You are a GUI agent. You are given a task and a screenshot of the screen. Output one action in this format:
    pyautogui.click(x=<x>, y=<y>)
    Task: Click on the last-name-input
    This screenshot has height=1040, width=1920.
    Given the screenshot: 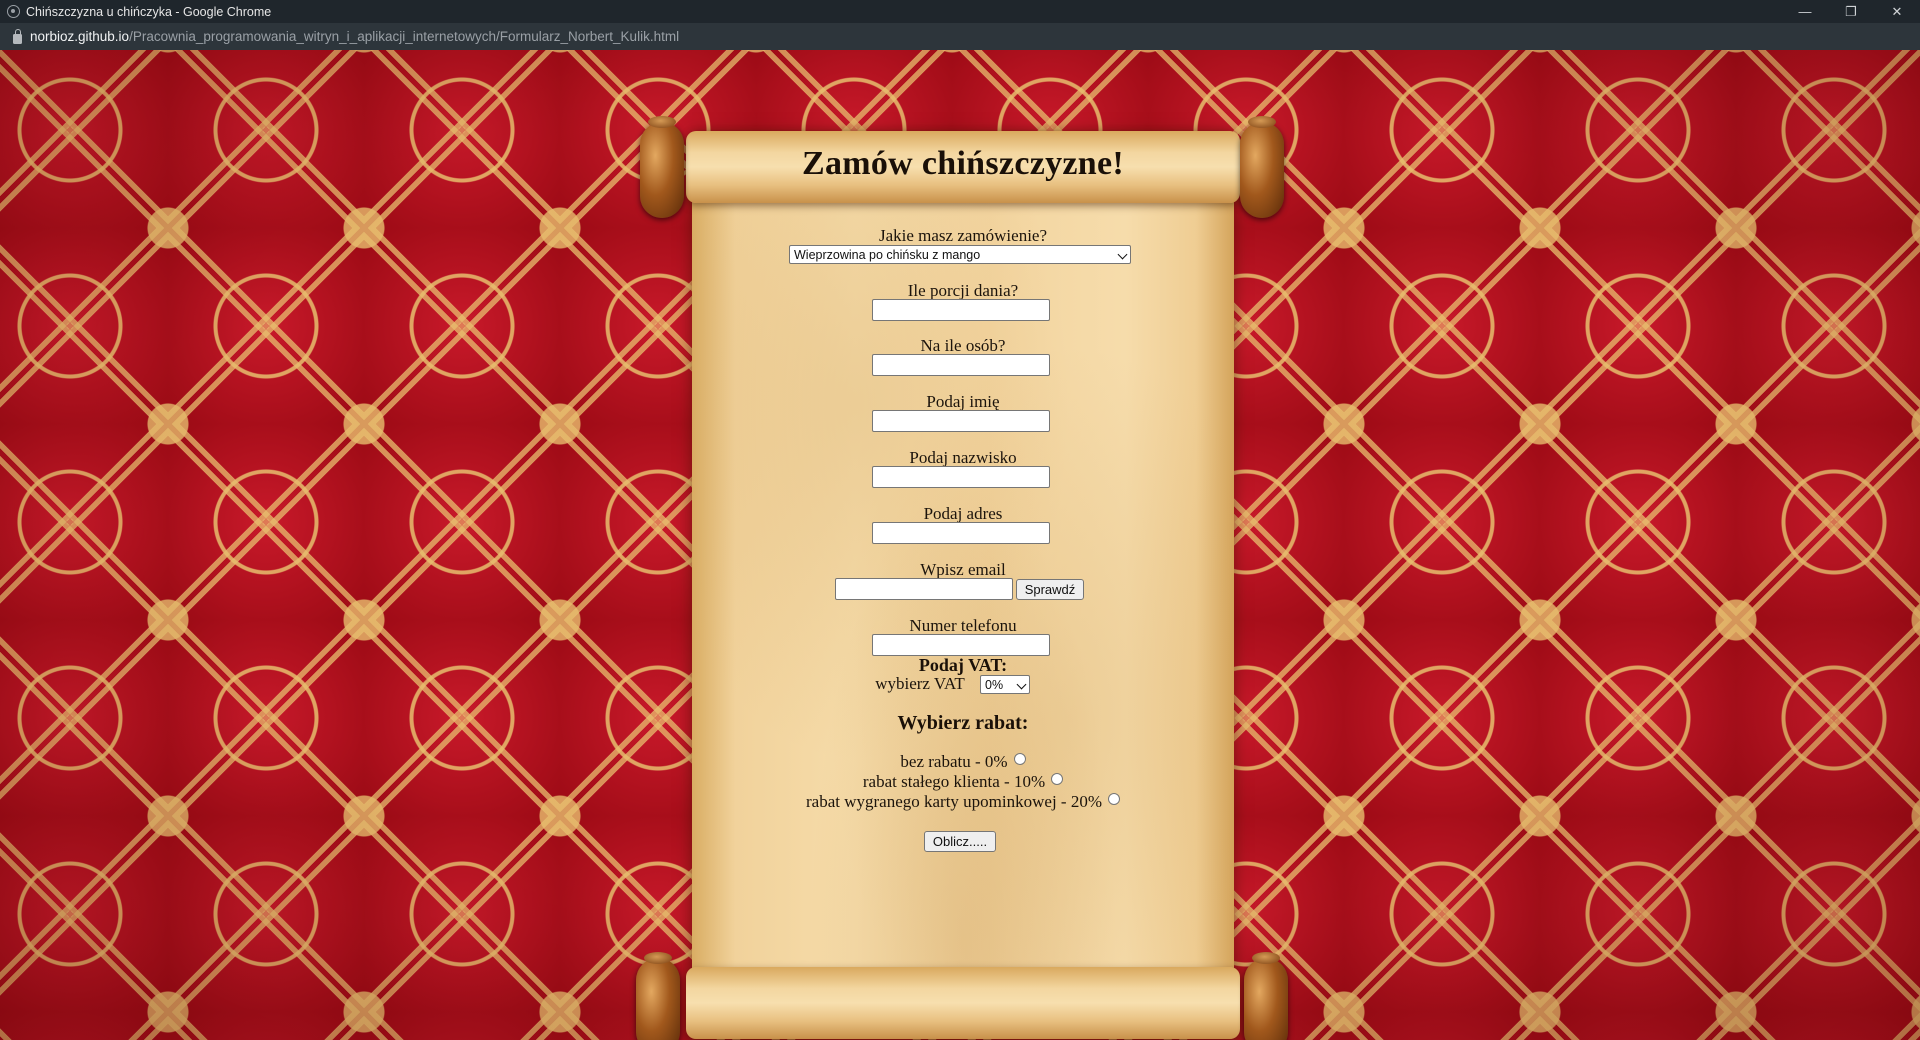 What is the action you would take?
    pyautogui.click(x=961, y=477)
    